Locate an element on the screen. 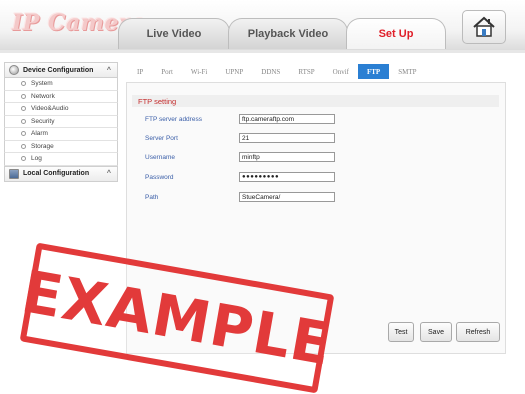 This screenshot has width=525, height=394. save-button: Save is located at coordinates (436, 332).